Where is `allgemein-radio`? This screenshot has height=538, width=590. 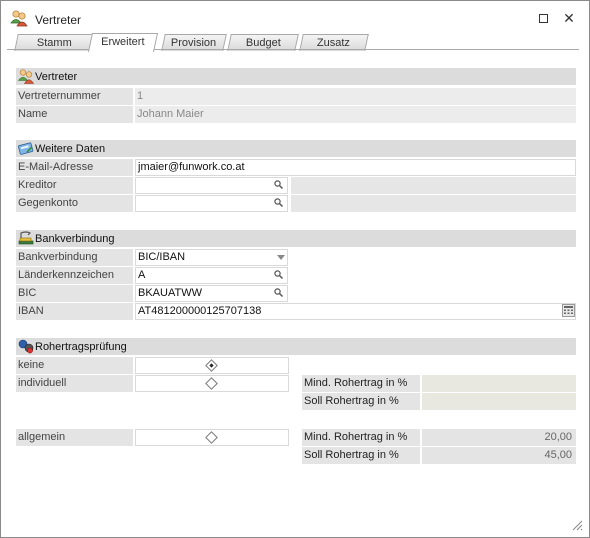 allgemein-radio is located at coordinates (212, 437).